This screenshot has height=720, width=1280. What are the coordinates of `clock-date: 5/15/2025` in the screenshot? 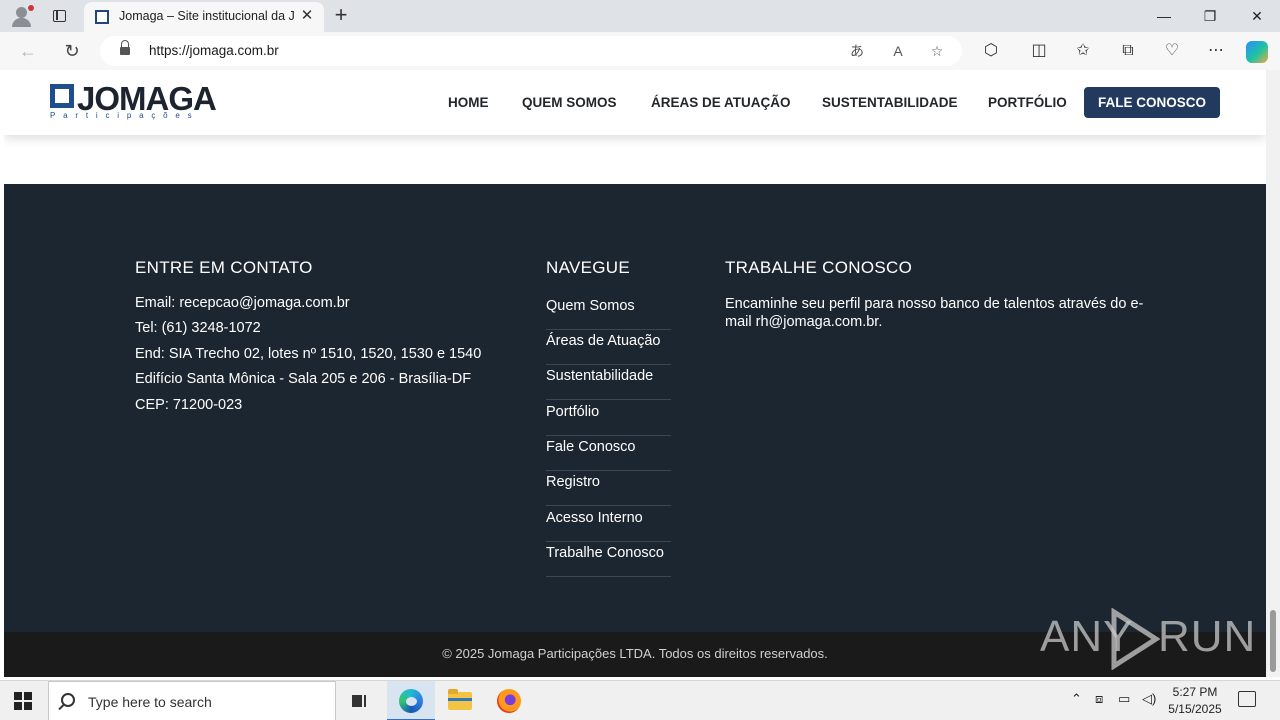 It's located at (1195, 709).